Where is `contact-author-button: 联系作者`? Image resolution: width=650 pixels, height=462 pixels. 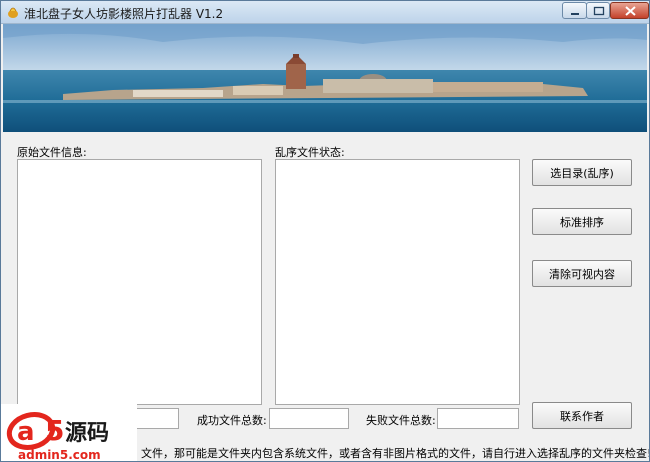
contact-author-button: 联系作者 is located at coordinates (582, 415).